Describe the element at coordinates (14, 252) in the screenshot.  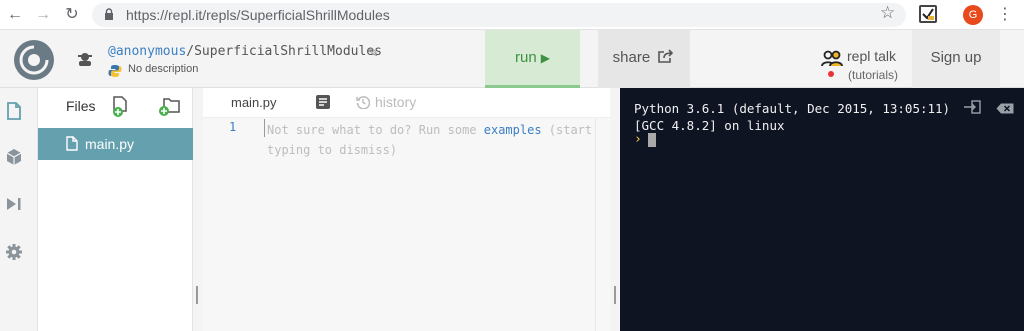
I see `settings-icon` at that location.